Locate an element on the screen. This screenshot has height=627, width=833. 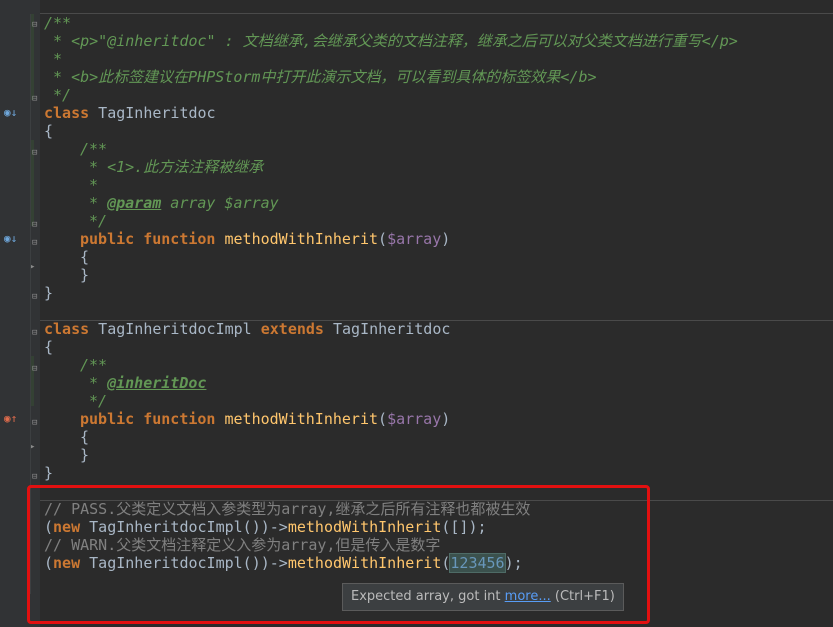
parent-class-name: TagInheritdoc is located at coordinates (387, 329).